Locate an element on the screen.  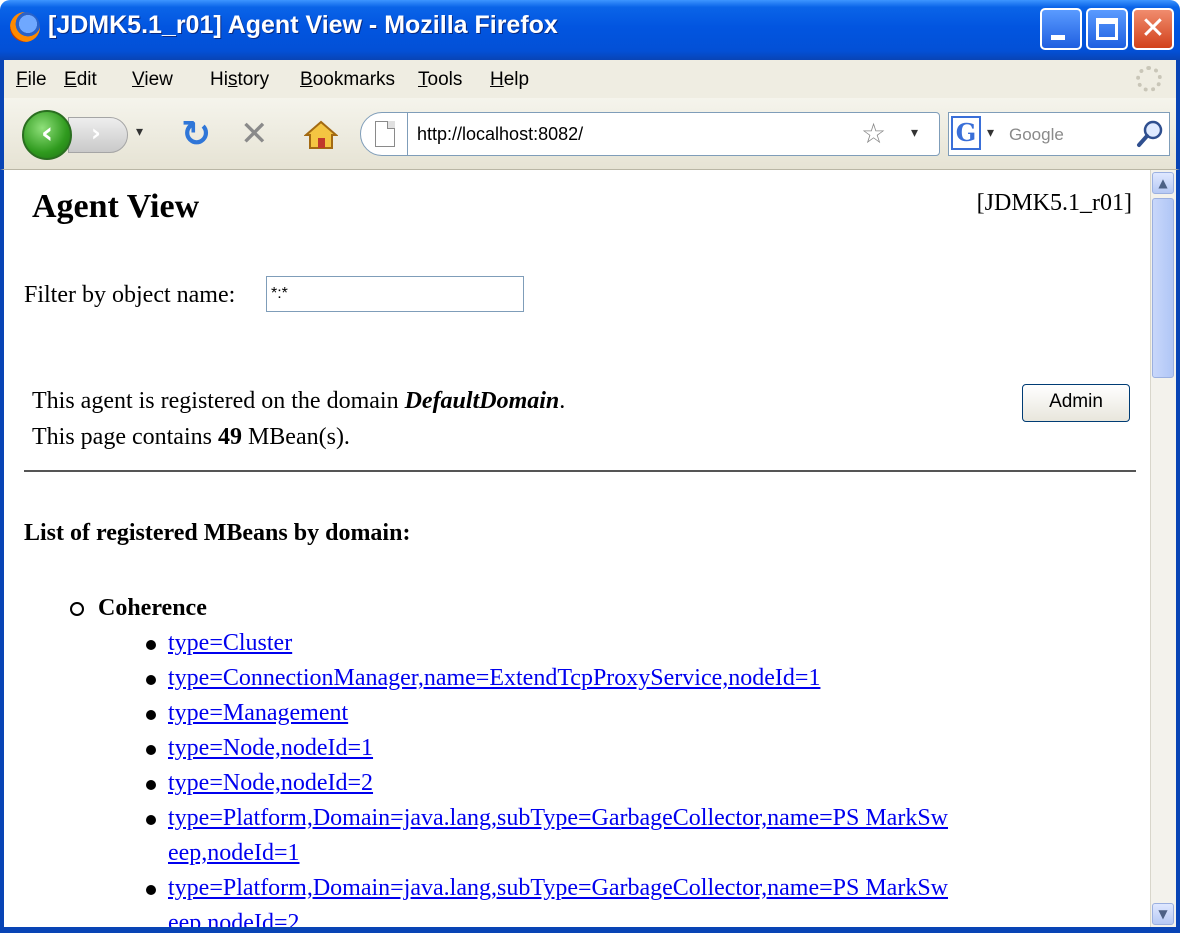
back-arrow-icon: ‹ is located at coordinates (47, 133).